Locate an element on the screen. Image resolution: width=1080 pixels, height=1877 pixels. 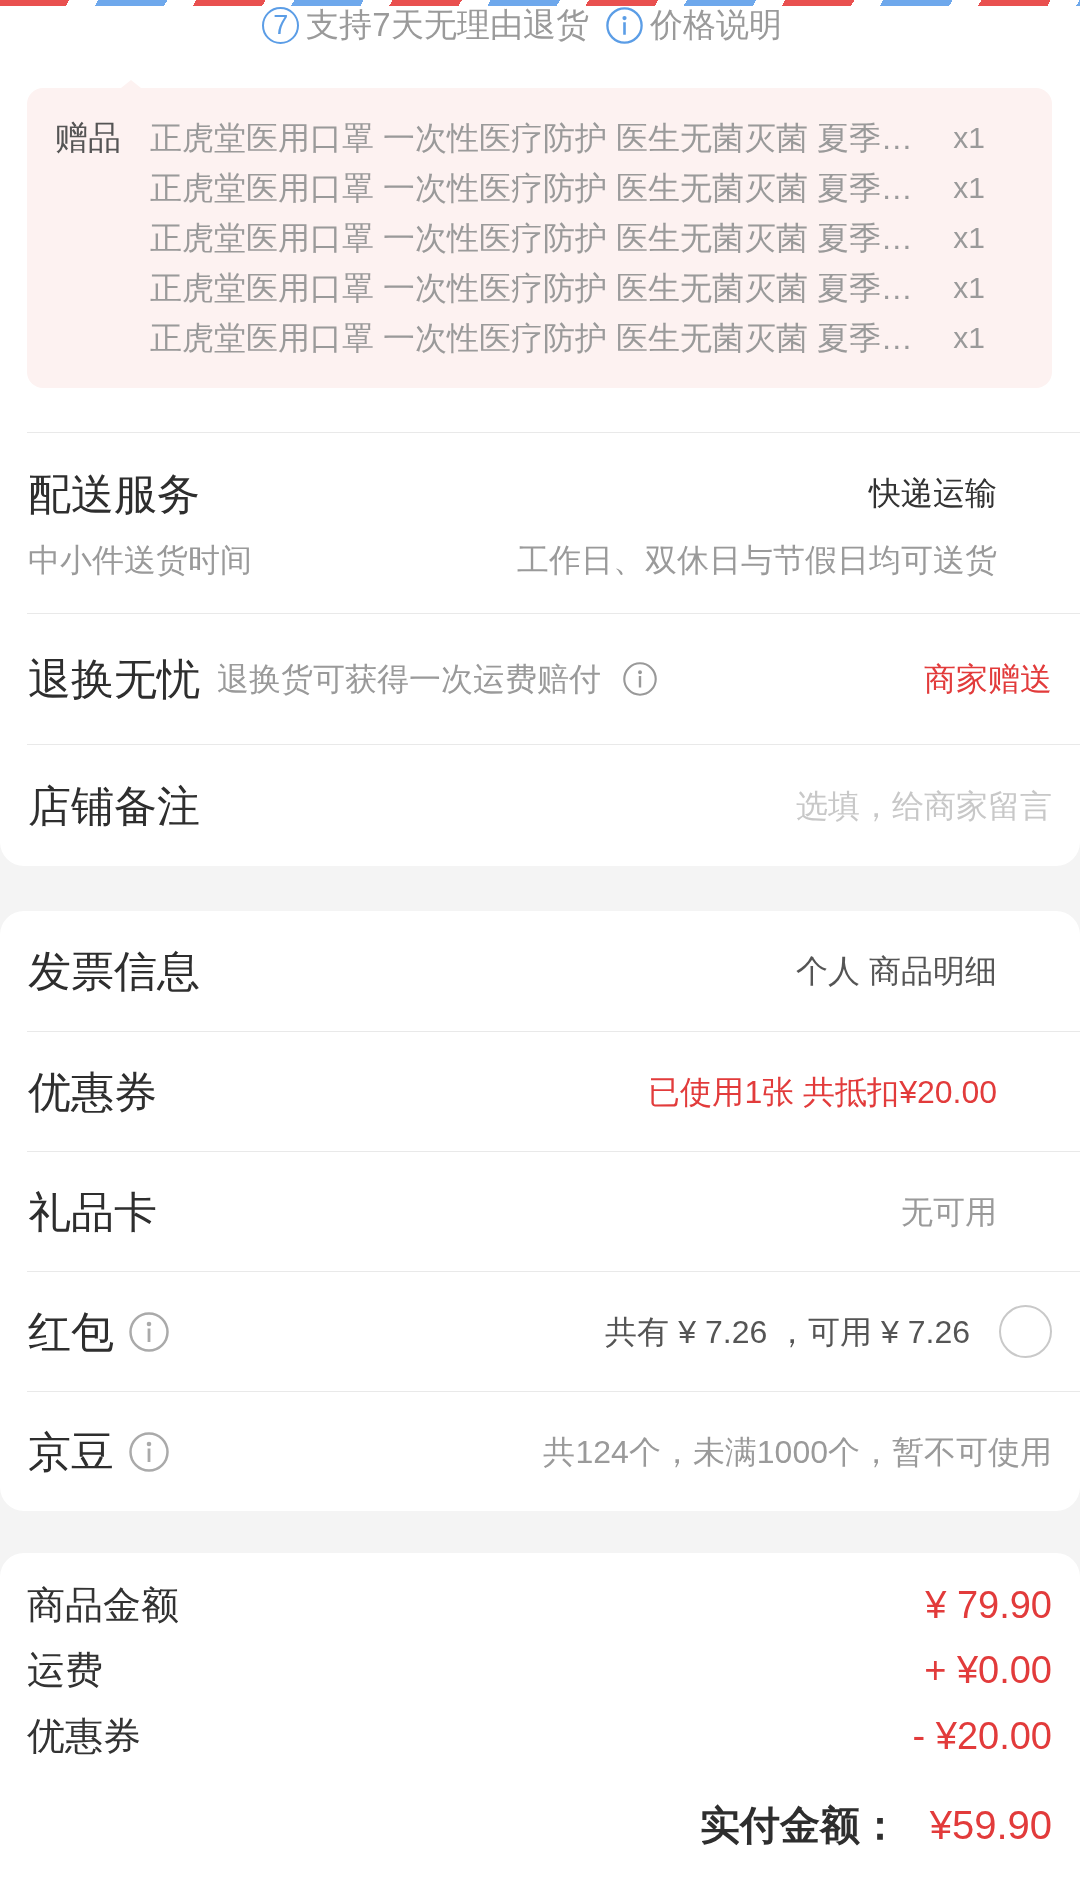
day-count-badge: 7 is located at coordinates (281, 25).